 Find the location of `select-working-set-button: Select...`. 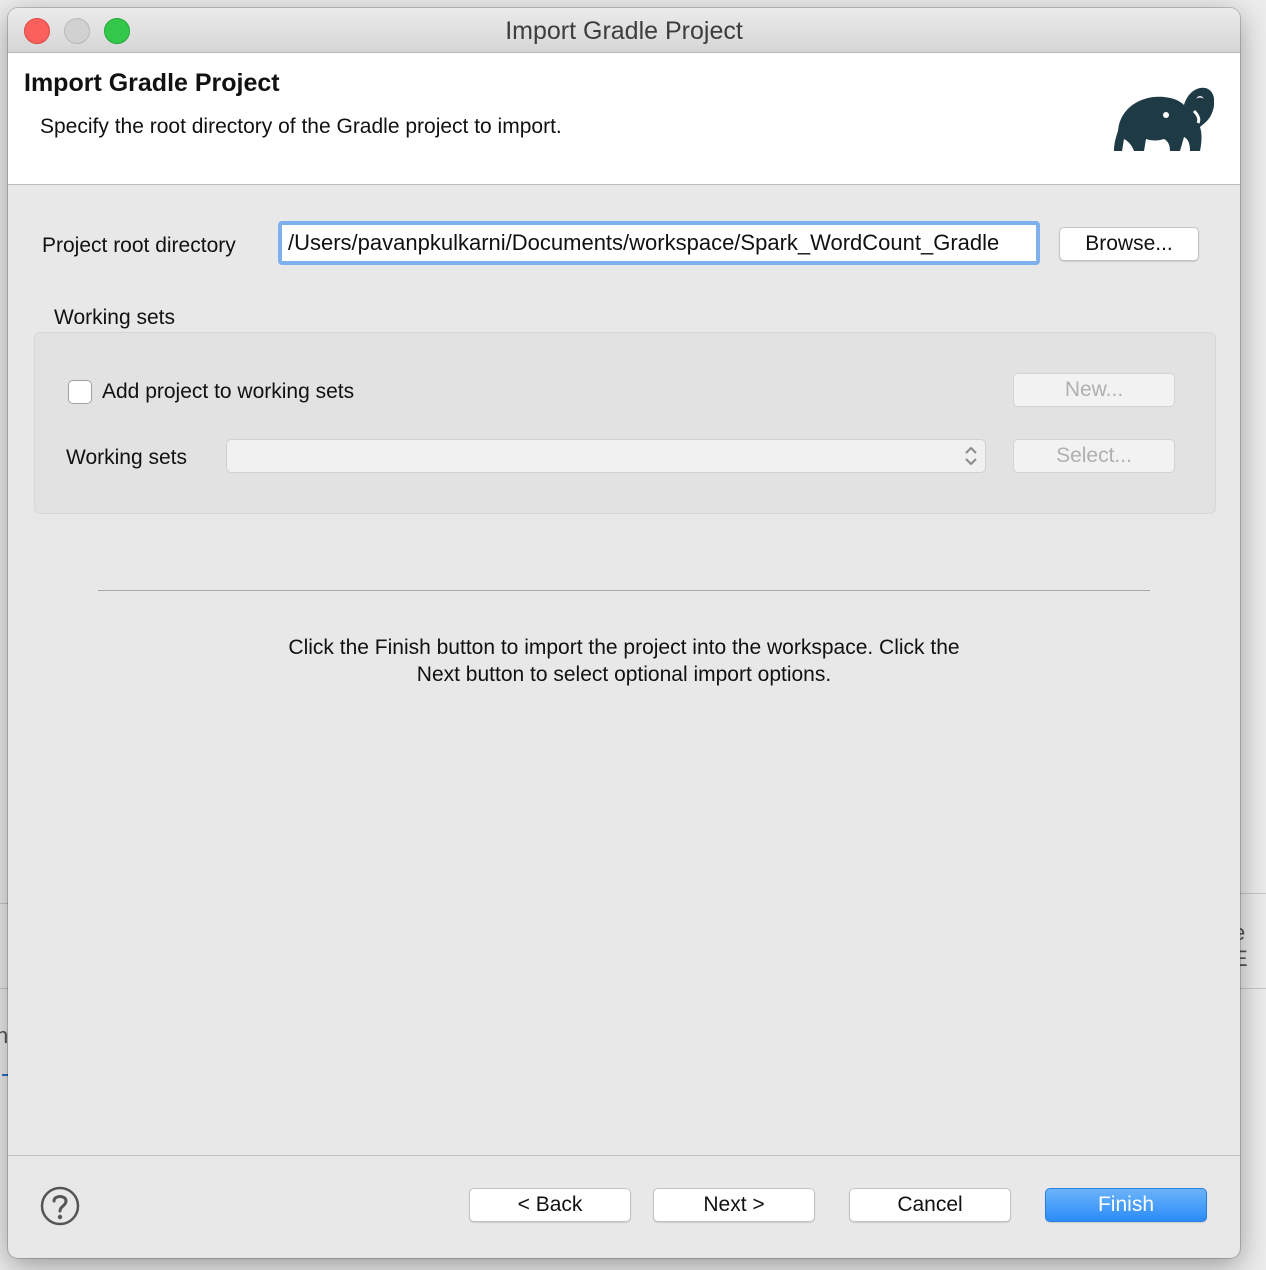

select-working-set-button: Select... is located at coordinates (1094, 456).